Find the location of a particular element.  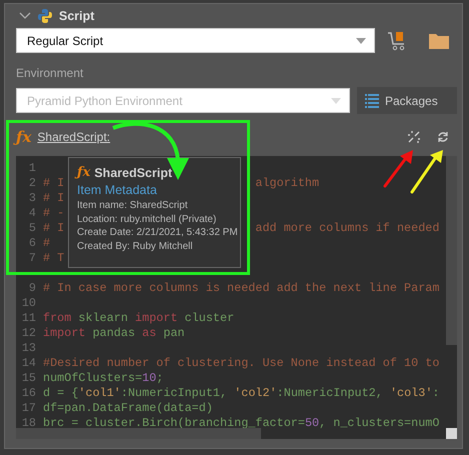

environment-dropdown: Pyramid Python Environment is located at coordinates (183, 100).